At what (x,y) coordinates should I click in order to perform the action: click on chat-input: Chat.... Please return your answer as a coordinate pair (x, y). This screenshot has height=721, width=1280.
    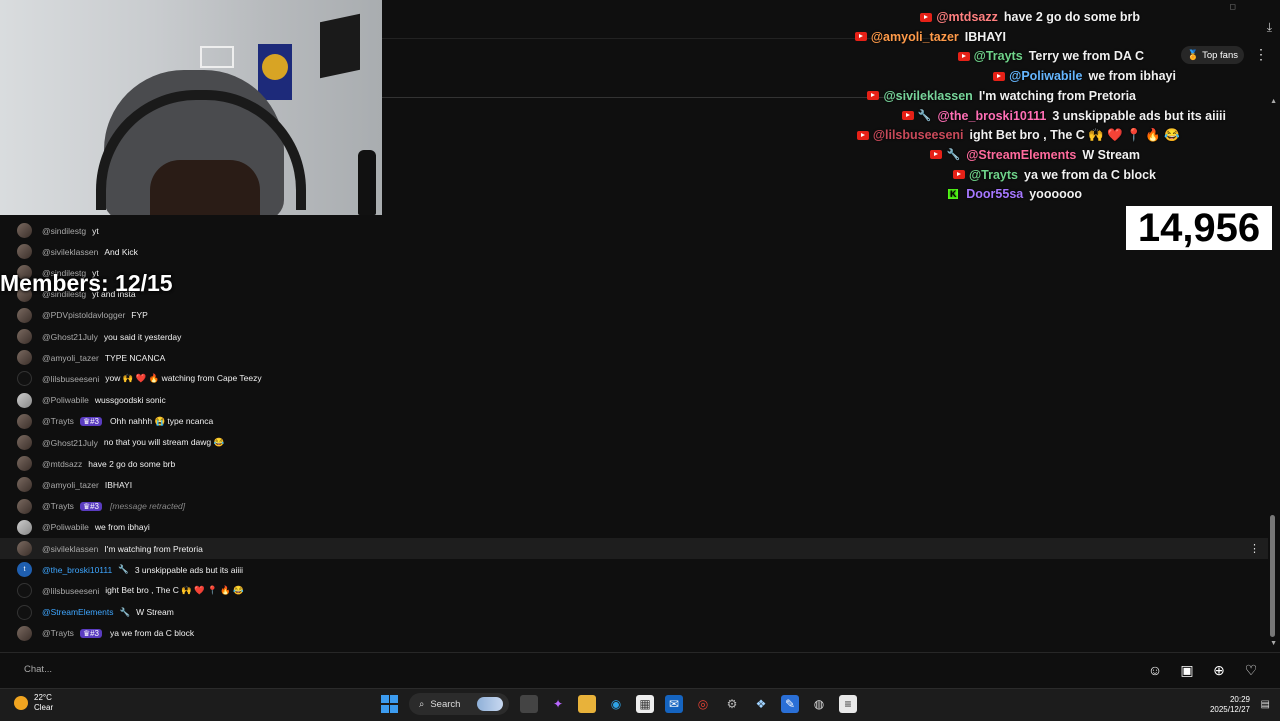
    Looking at the image, I should click on (38, 669).